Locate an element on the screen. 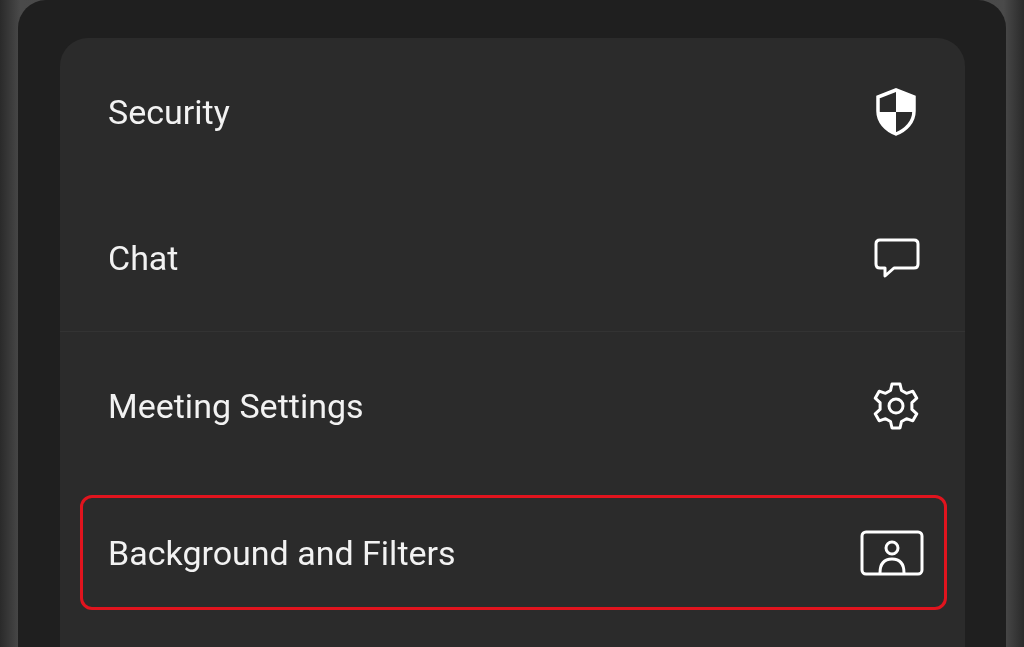 The image size is (1024, 647). person-frame-icon is located at coordinates (892, 552).